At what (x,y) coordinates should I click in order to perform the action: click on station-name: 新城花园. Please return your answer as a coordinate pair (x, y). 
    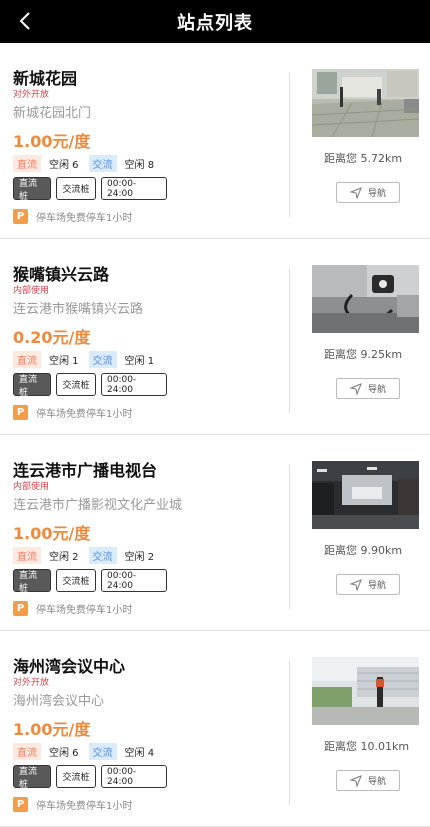
    Looking at the image, I should click on (45, 78).